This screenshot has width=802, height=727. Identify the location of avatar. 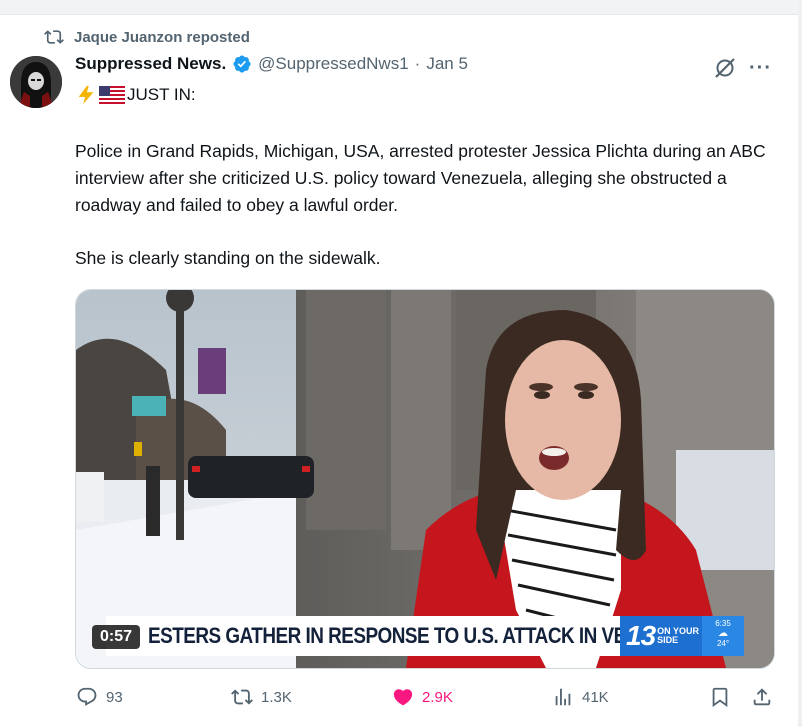
(36, 82).